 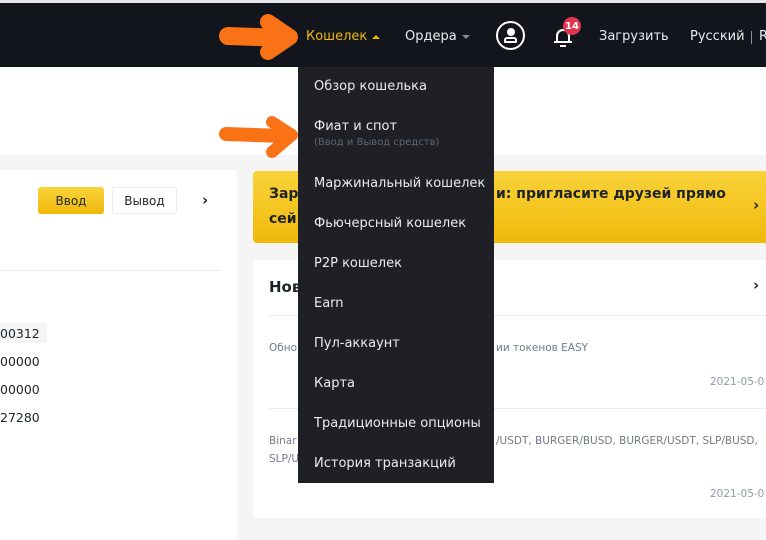 What do you see at coordinates (258, 86) in the screenshot?
I see `annotation-arrows` at bounding box center [258, 86].